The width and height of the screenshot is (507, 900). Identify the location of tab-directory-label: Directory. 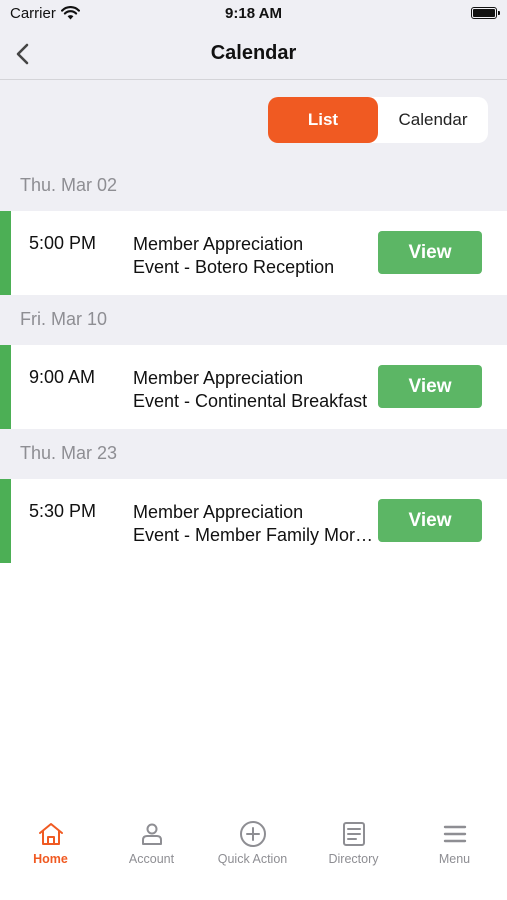
(353, 859).